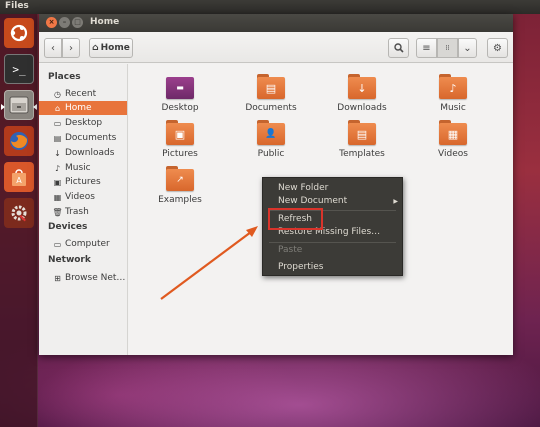 The height and width of the screenshot is (427, 540). Describe the element at coordinates (295, 219) in the screenshot. I see `refresh-highlight-box` at that location.